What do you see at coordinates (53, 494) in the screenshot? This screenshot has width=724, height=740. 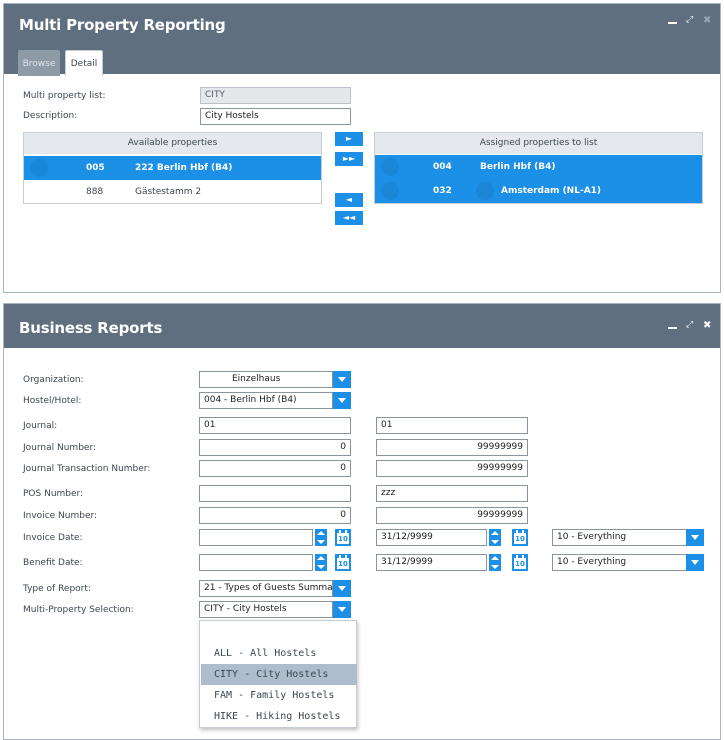 I see `pos-number-label: POS Number:` at bounding box center [53, 494].